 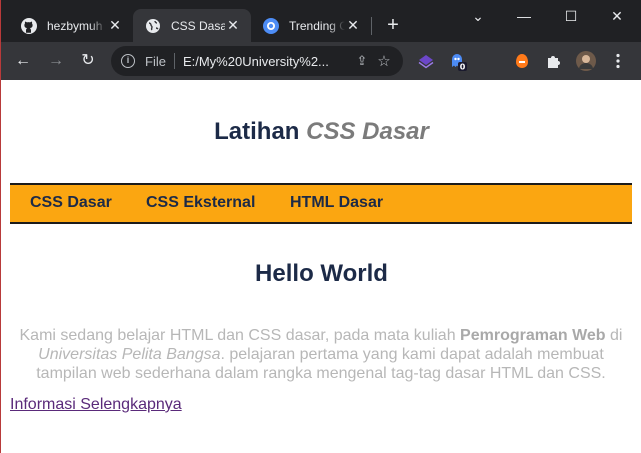 I want to click on share-icon: ⇪, so click(x=362, y=61).